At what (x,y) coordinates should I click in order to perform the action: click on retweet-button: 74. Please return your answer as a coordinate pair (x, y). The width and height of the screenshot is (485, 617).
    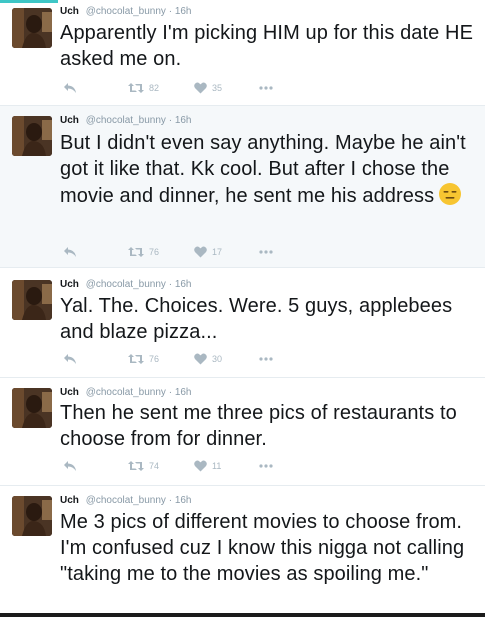
    Looking at the image, I should click on (143, 466).